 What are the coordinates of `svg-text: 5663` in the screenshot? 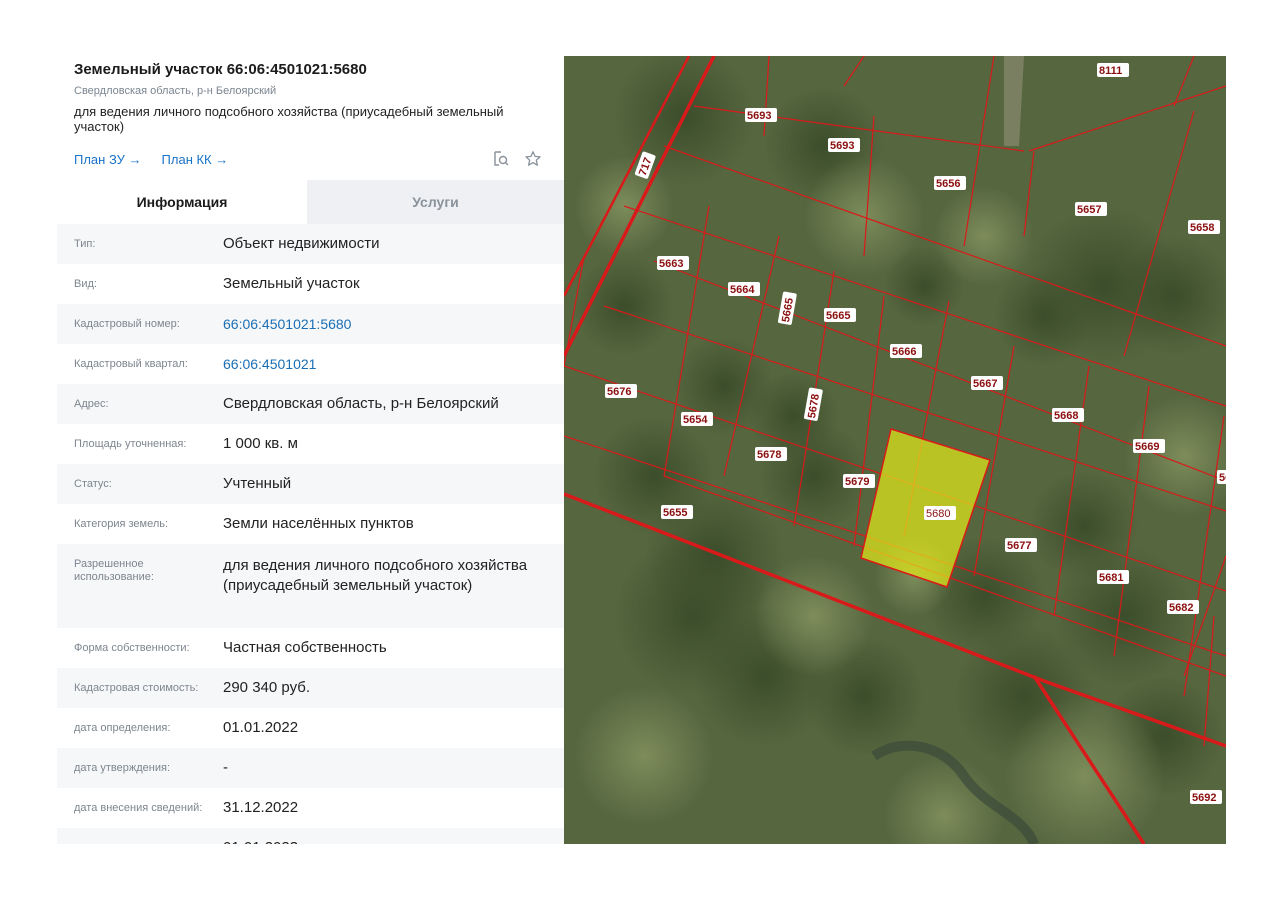 It's located at (671, 264).